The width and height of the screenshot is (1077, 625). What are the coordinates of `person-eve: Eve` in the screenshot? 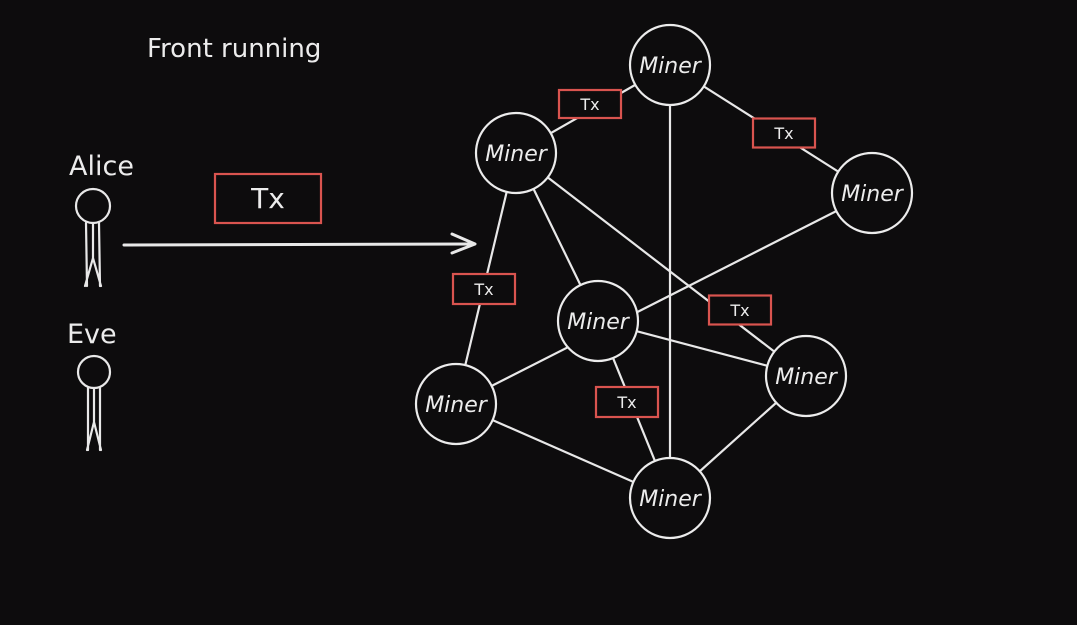 It's located at (92, 385).